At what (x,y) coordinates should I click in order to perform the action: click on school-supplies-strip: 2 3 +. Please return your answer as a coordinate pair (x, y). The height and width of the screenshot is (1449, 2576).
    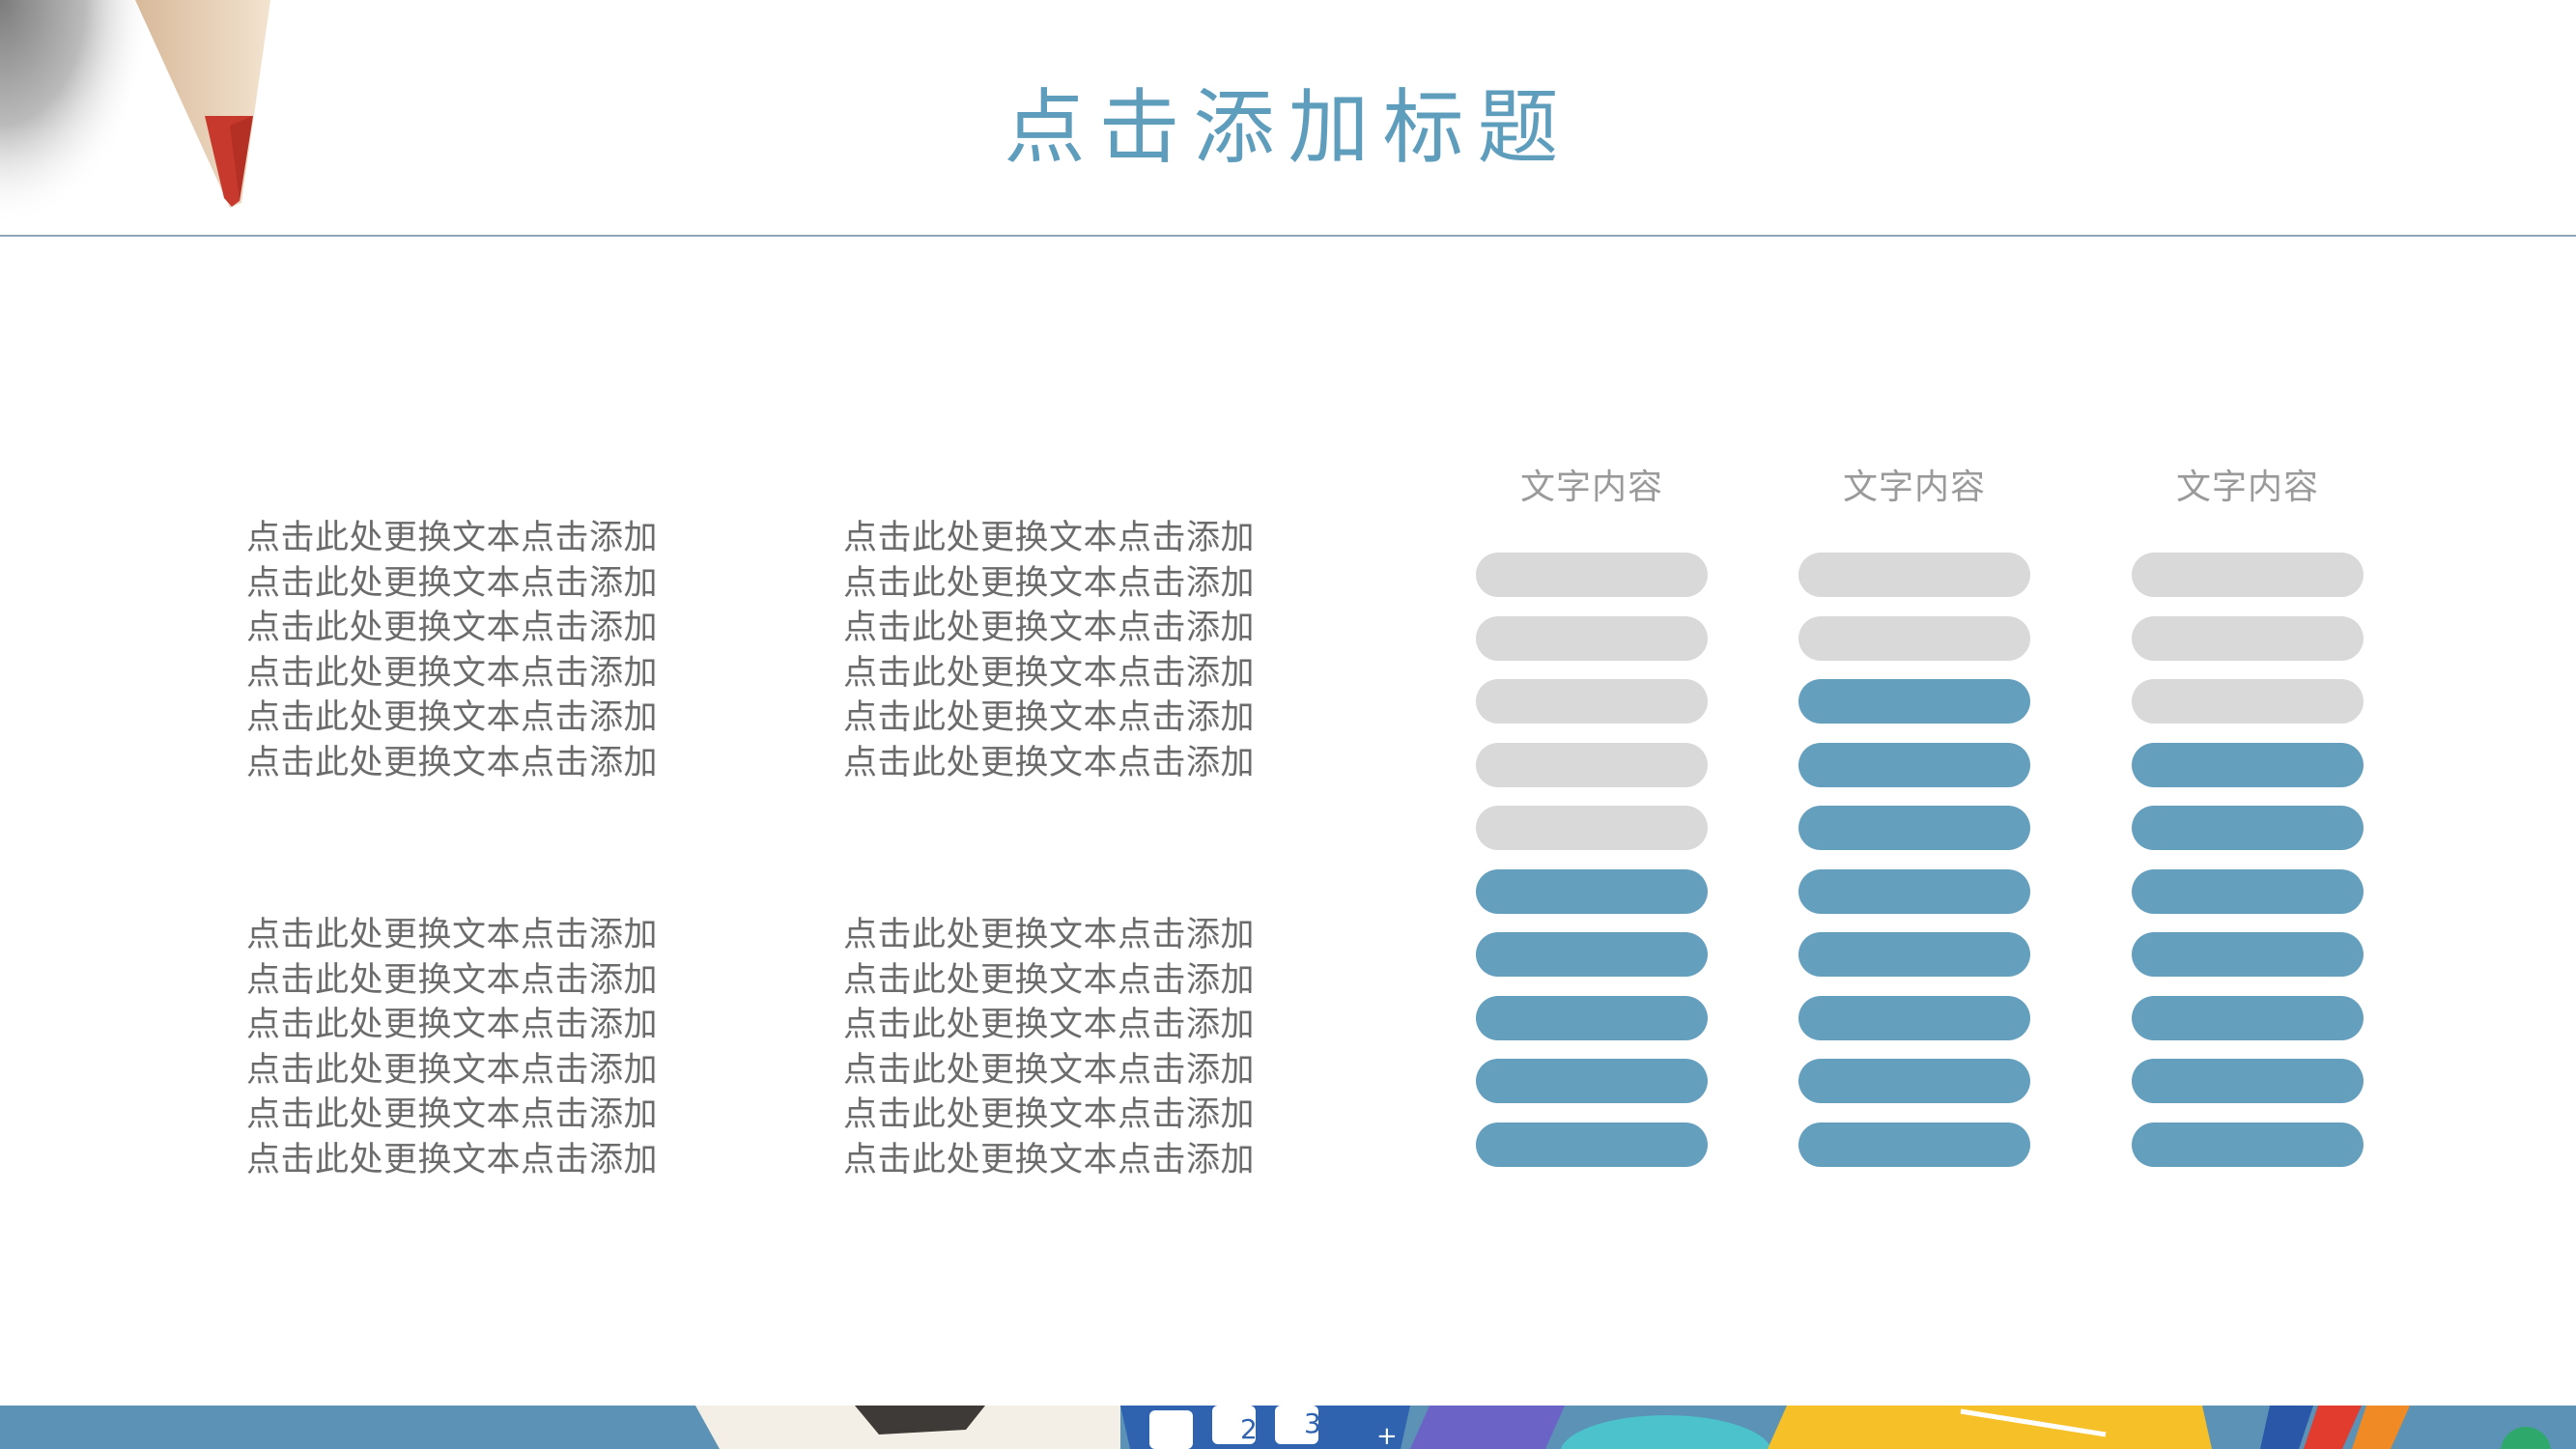
    Looking at the image, I should click on (1288, 1427).